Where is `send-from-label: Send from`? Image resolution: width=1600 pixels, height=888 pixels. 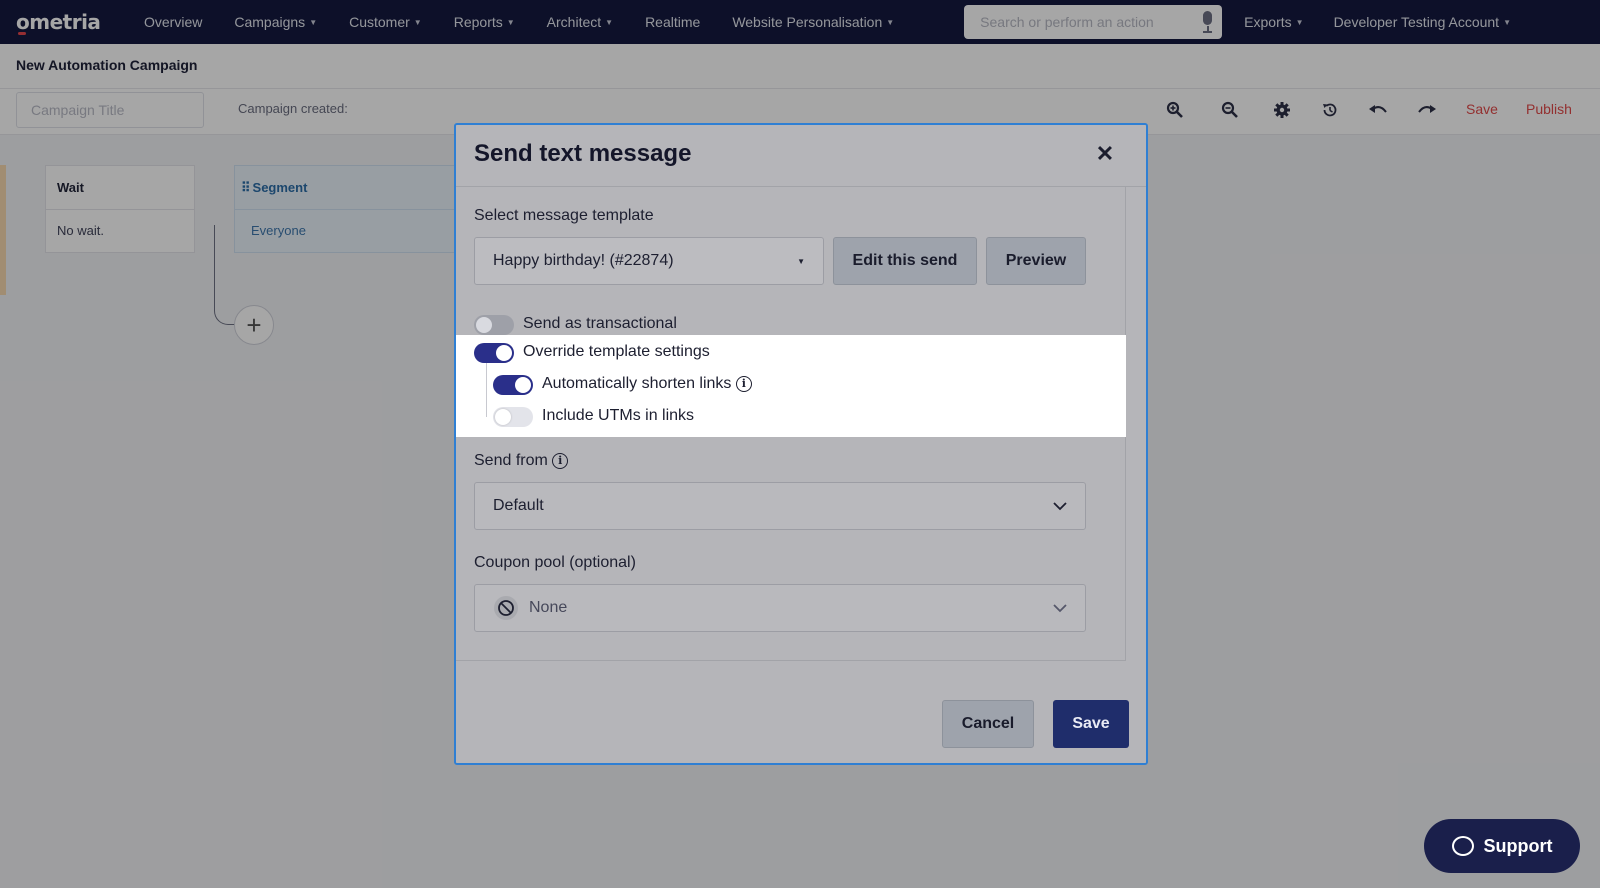 send-from-label: Send from is located at coordinates (511, 460).